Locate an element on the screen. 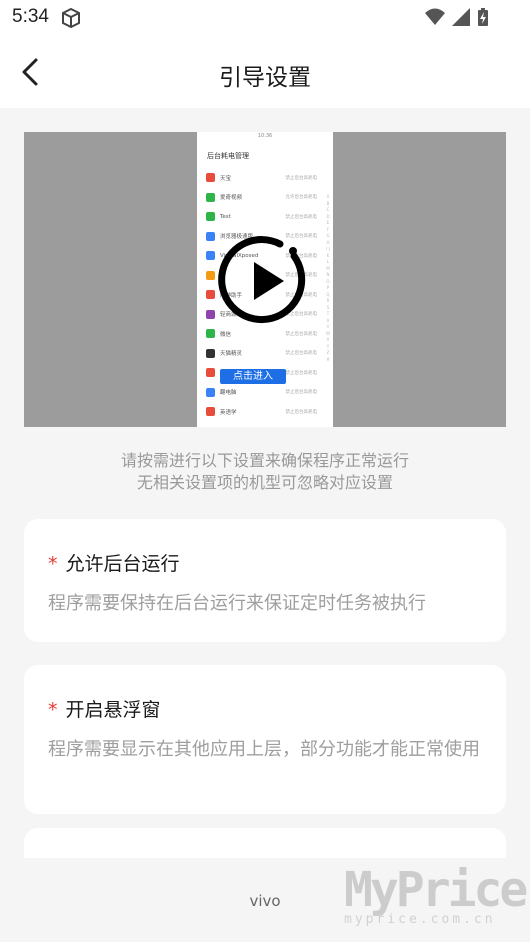 The height and width of the screenshot is (942, 530). setting-card-floating-window: * 开启悬浮窗 程序需要显示在其他应用上层，部分功能才能正常使用 is located at coordinates (265, 739).